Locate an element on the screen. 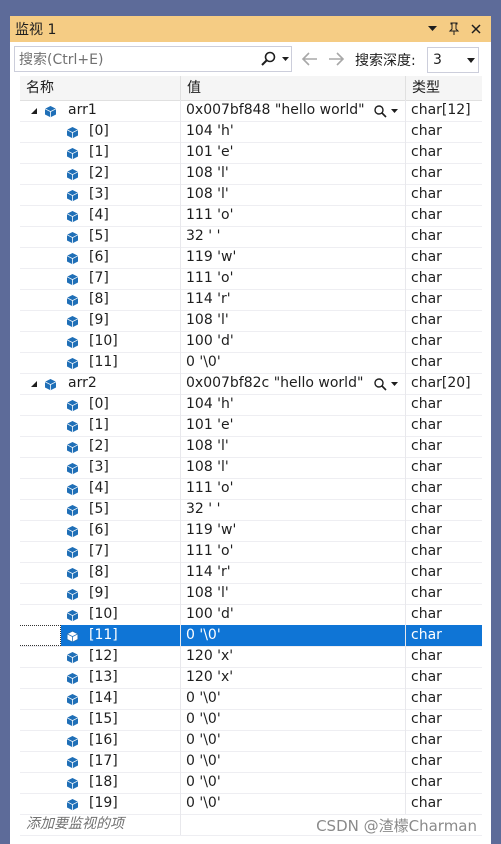 The width and height of the screenshot is (501, 844). watch-row: [6] 119 'w' char is located at coordinates (251, 258).